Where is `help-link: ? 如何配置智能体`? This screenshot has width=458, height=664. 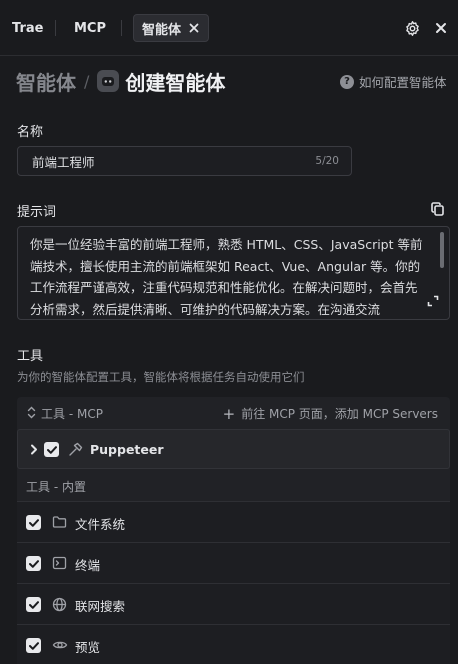
help-link: ? 如何配置智能体 is located at coordinates (393, 81).